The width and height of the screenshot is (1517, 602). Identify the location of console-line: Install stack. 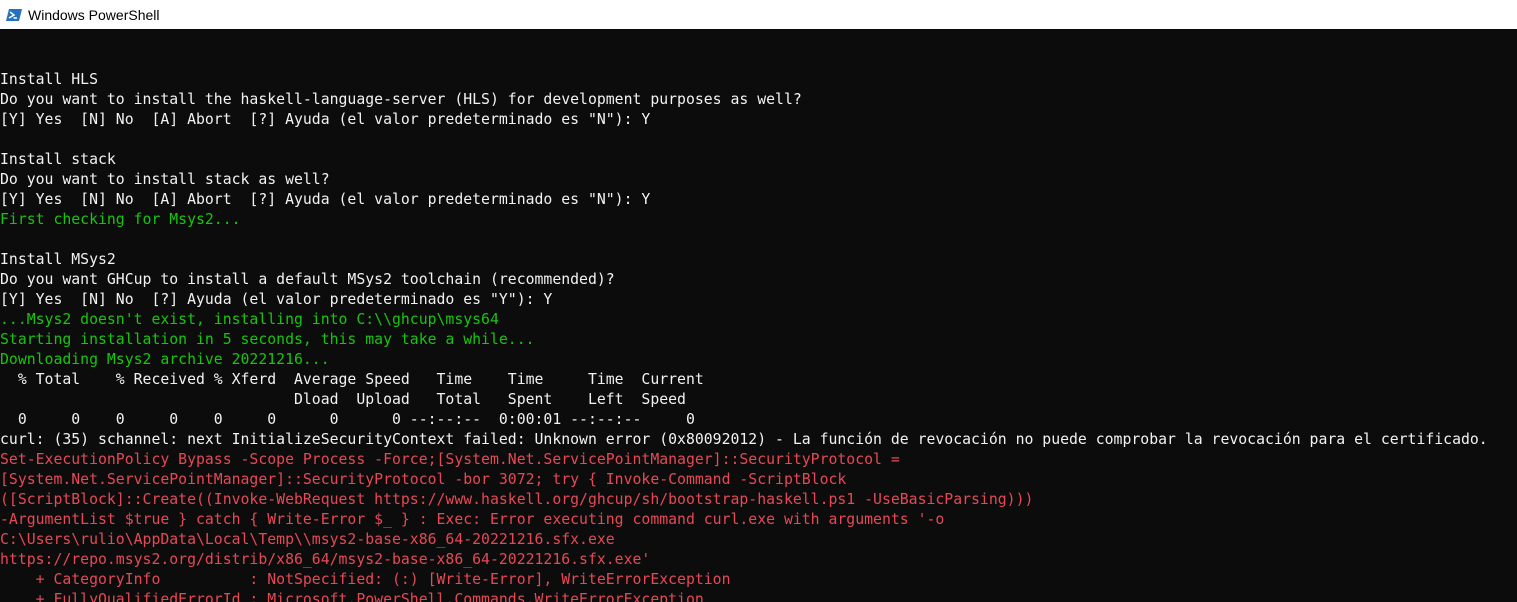
(58, 159).